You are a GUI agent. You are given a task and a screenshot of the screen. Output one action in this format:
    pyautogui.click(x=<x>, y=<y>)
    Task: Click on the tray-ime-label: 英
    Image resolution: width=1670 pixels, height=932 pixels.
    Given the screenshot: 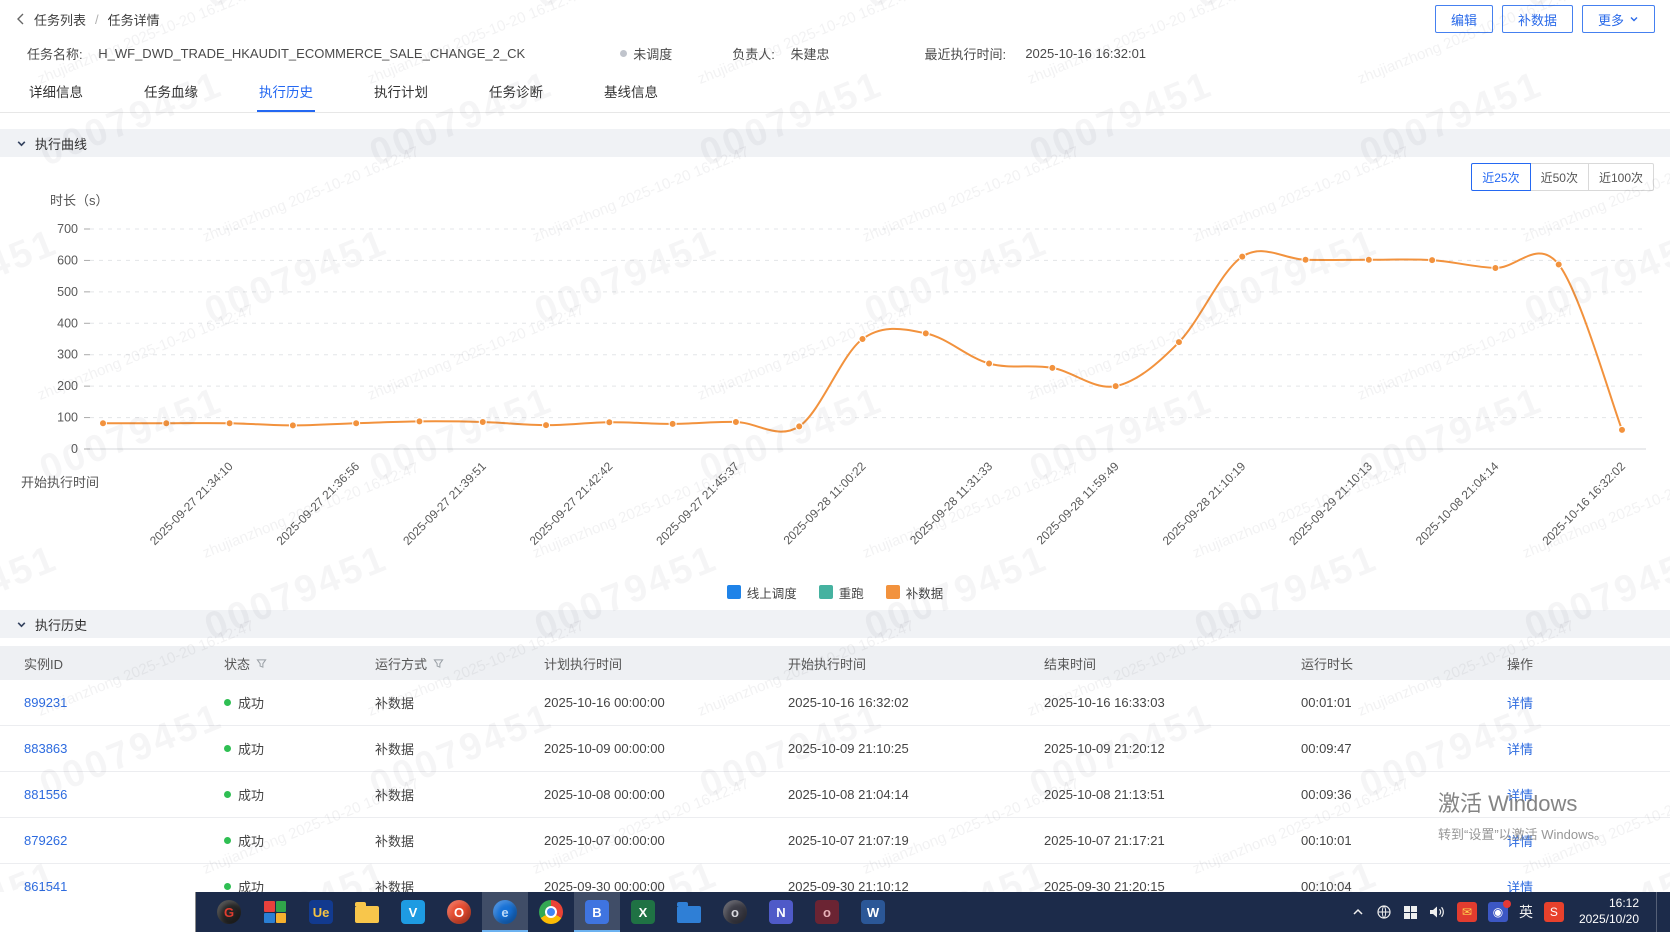 What is the action you would take?
    pyautogui.click(x=1526, y=912)
    